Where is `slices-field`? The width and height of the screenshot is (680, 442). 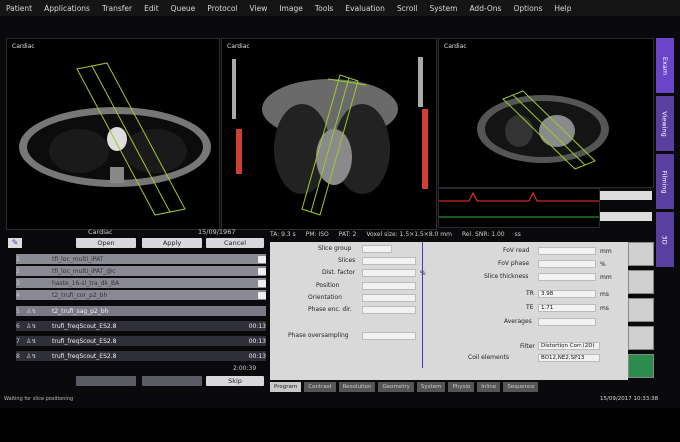
slices-field is located at coordinates (389, 261).